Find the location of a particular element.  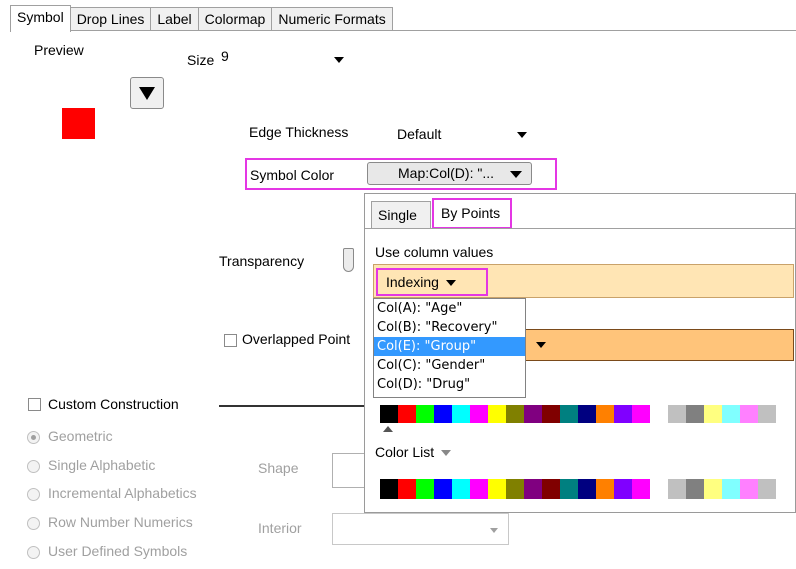

popup-tab-by-points-label: By Points is located at coordinates (471, 213).